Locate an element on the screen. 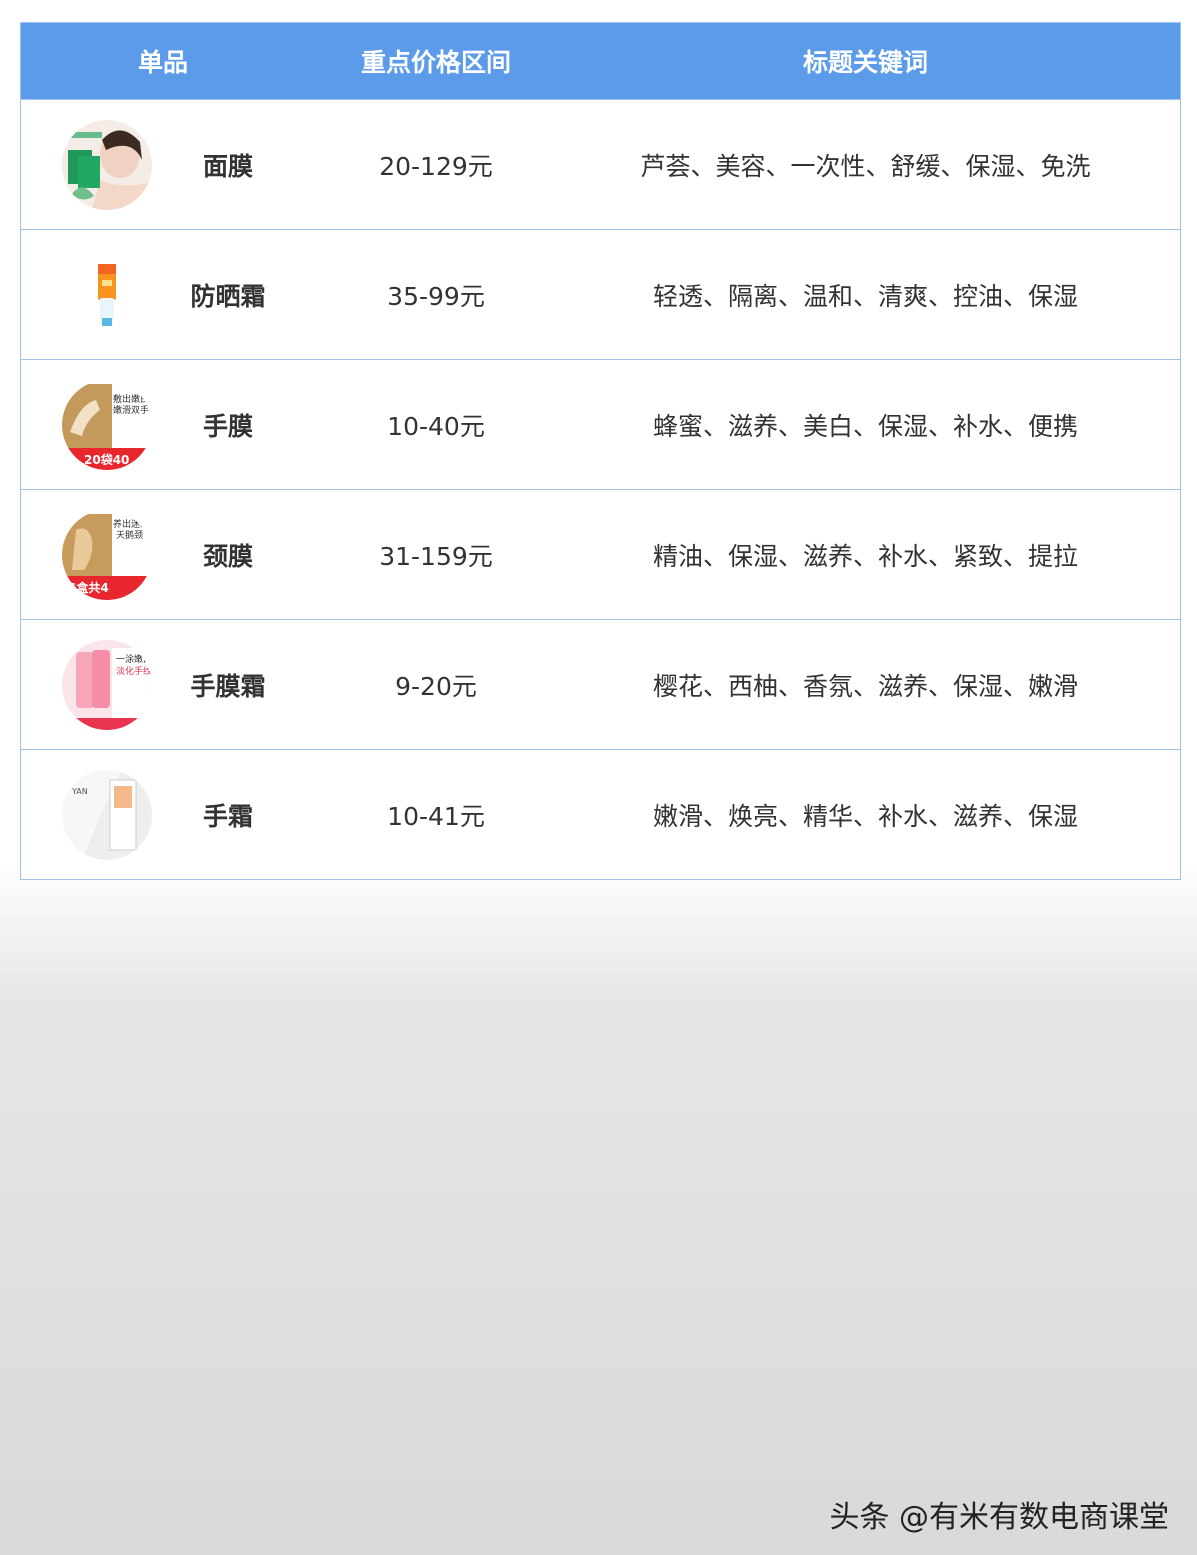 Image resolution: width=1197 pixels, height=1555 pixels. title-keywords: 嫩滑、焕亮、精华、补水、滋养、保湿 is located at coordinates (865, 816).